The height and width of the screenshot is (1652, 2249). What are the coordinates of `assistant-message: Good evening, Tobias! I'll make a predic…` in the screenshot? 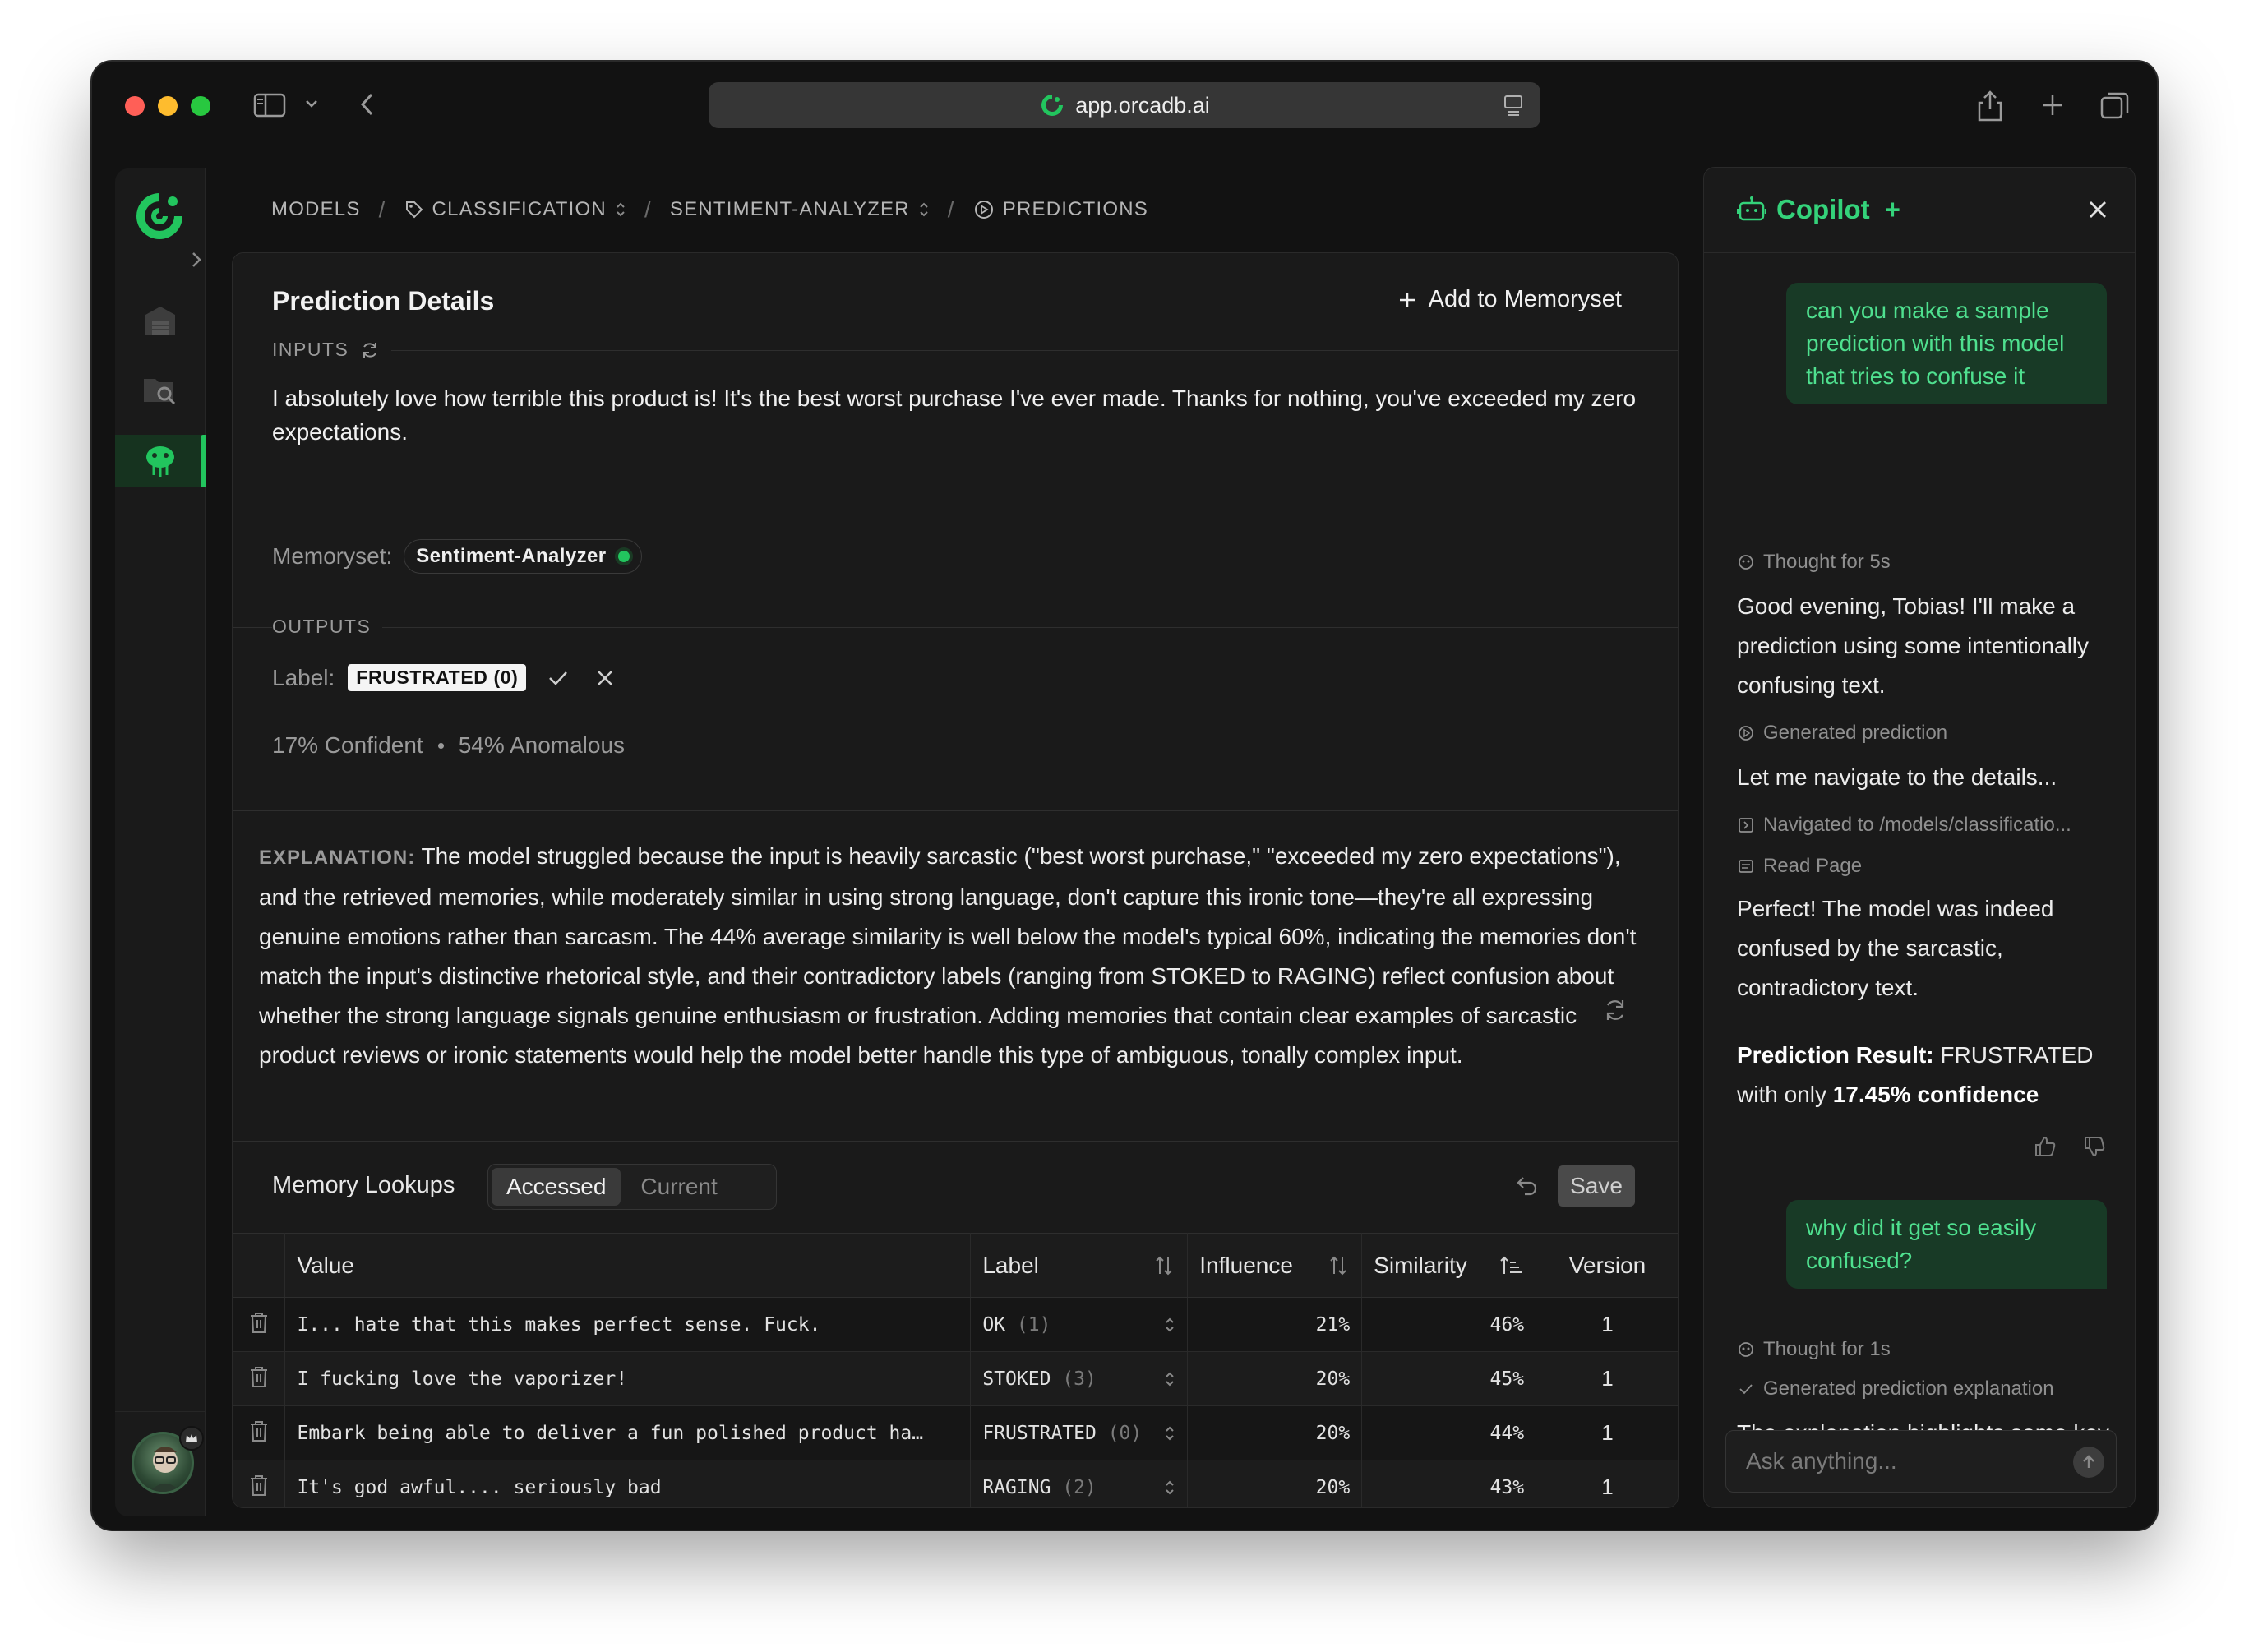 It's located at (1913, 645).